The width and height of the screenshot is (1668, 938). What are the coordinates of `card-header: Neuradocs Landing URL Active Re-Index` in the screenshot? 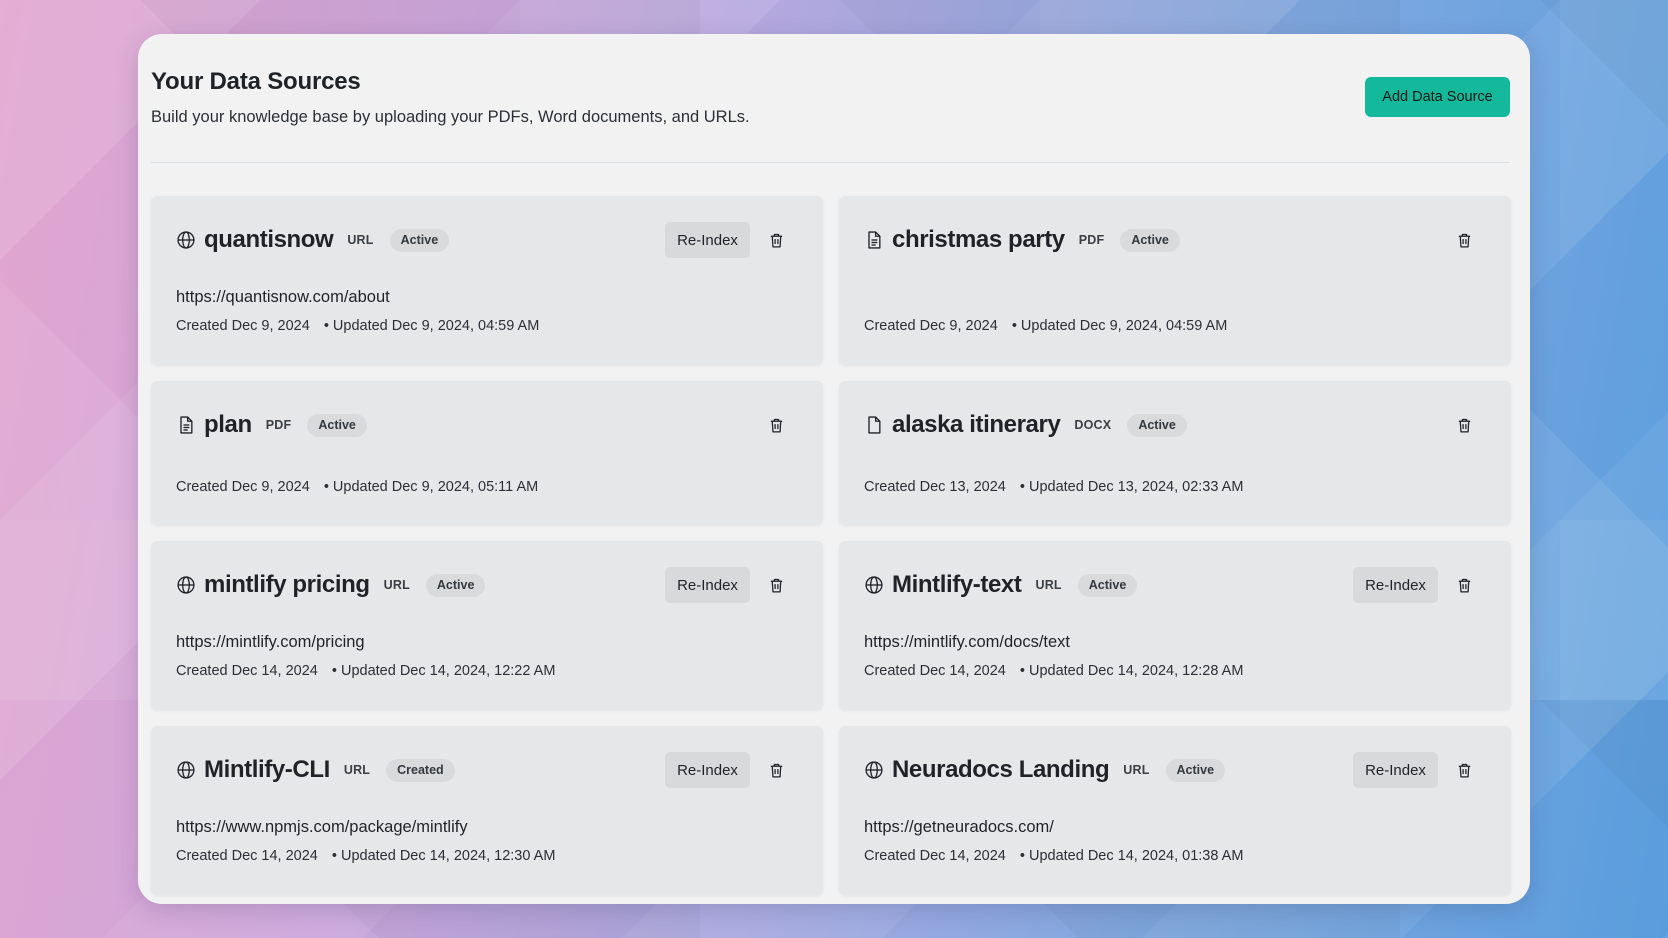 It's located at (1175, 770).